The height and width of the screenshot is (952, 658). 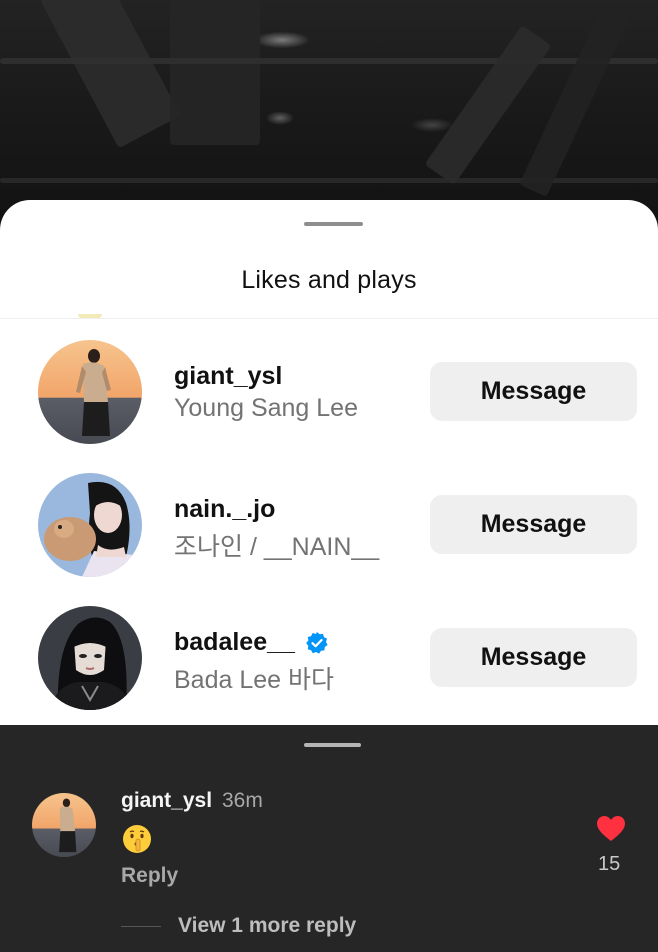 I want to click on sheet-drag-handle, so click(x=333, y=224).